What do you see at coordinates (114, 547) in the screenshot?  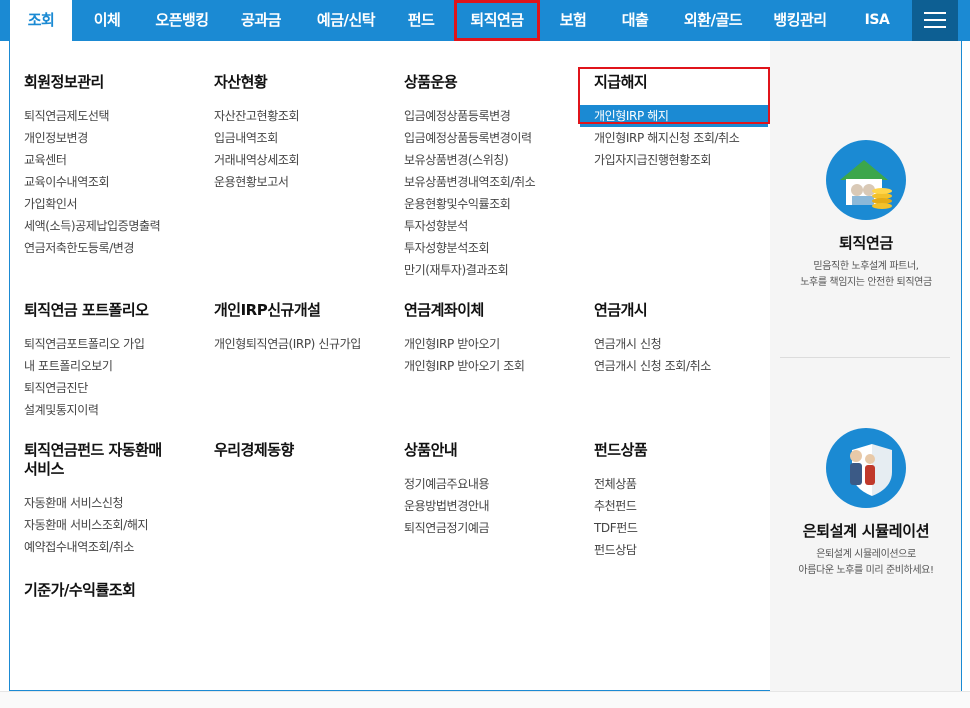 I see `menu-link: 예약접수내역조회/취소` at bounding box center [114, 547].